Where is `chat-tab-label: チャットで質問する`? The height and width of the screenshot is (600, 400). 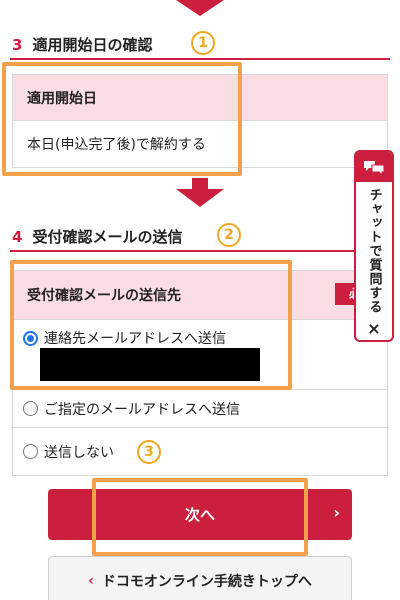
chat-tab-label: チャットで質問する is located at coordinates (374, 251).